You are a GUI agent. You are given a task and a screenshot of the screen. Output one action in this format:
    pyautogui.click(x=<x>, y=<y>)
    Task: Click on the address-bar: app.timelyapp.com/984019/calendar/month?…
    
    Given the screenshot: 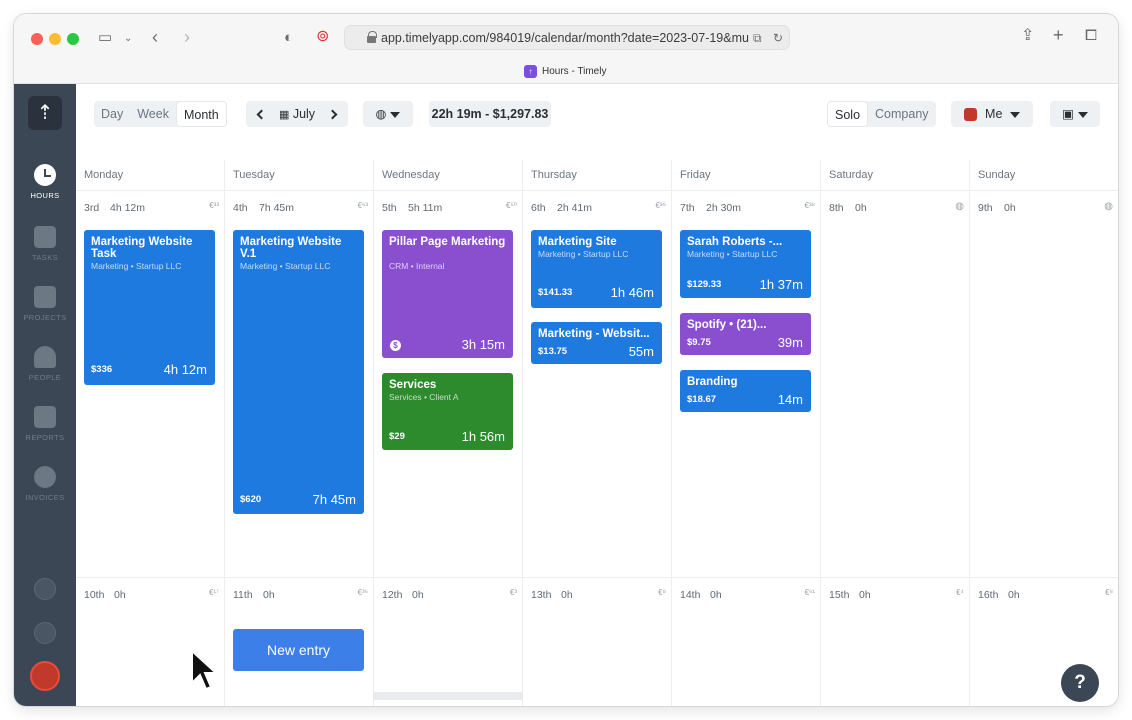 What is the action you would take?
    pyautogui.click(x=567, y=37)
    